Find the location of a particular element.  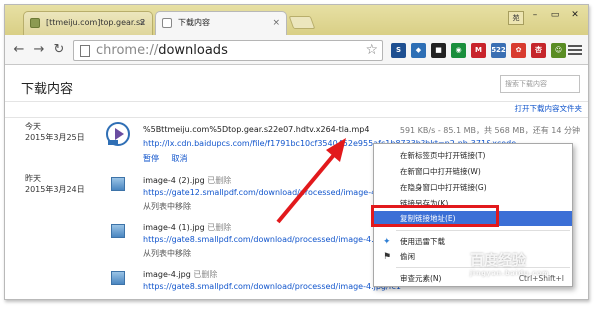

download-file-name: image-4 (1).jpg 已删除 is located at coordinates (187, 227).